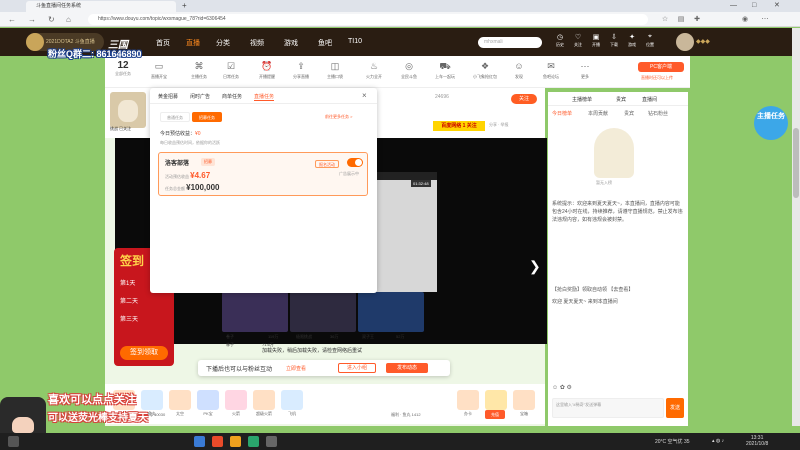 The height and width of the screenshot is (450, 800). Describe the element at coordinates (267, 70) in the screenshot. I see `task-item-reminder: ⏰ 开播提醒` at that location.